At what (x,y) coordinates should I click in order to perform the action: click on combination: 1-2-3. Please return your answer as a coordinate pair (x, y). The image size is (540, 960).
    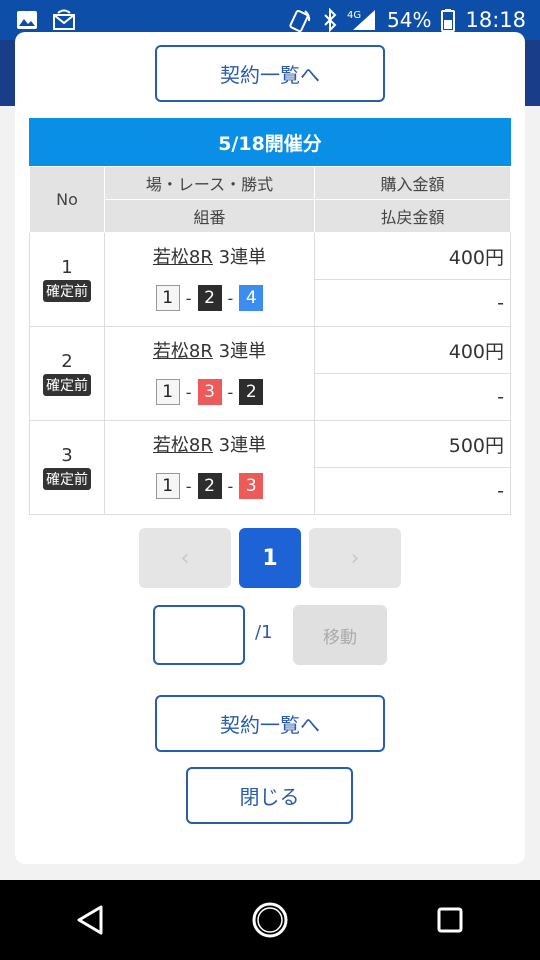
    Looking at the image, I should click on (209, 486).